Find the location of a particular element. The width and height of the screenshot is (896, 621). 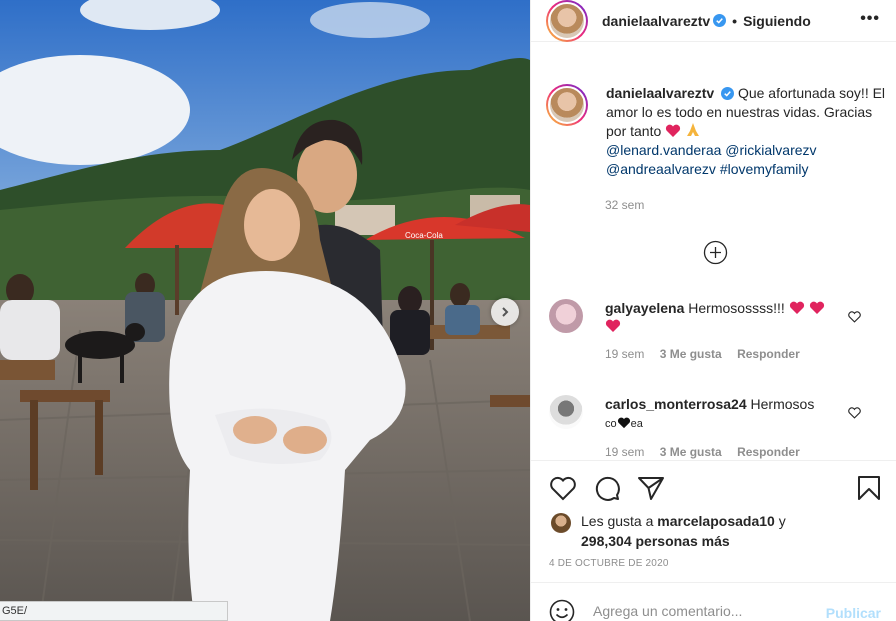

caption-mention-1: @lenard.vanderaa is located at coordinates (663, 150).